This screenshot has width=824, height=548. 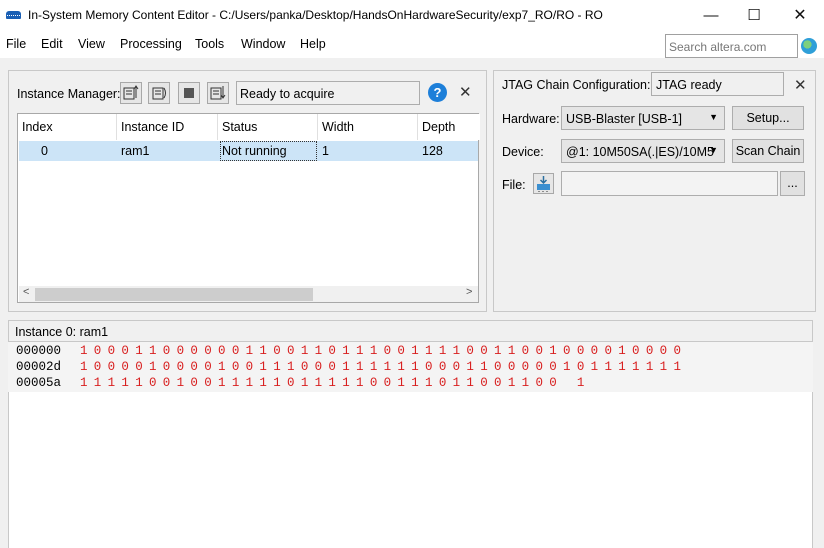 I want to click on read-data-button, so click(x=131, y=93).